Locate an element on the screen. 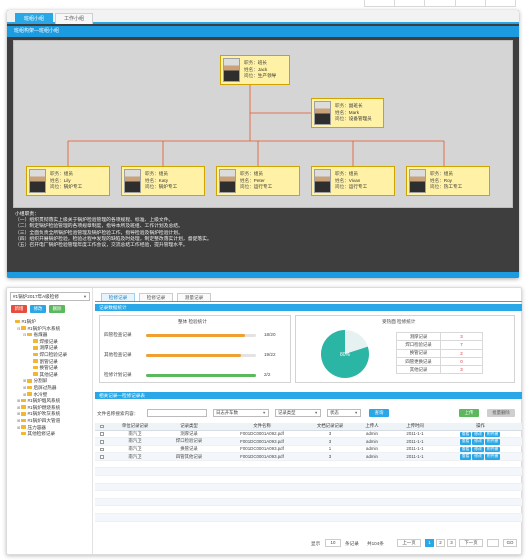  tree-node: ⊞ #1锅炉四大管道 is located at coordinates (52, 421).